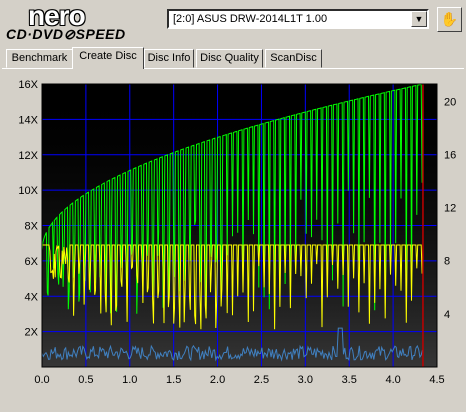  What do you see at coordinates (41, 380) in the screenshot?
I see `x-tick-label: 0.0` at bounding box center [41, 380].